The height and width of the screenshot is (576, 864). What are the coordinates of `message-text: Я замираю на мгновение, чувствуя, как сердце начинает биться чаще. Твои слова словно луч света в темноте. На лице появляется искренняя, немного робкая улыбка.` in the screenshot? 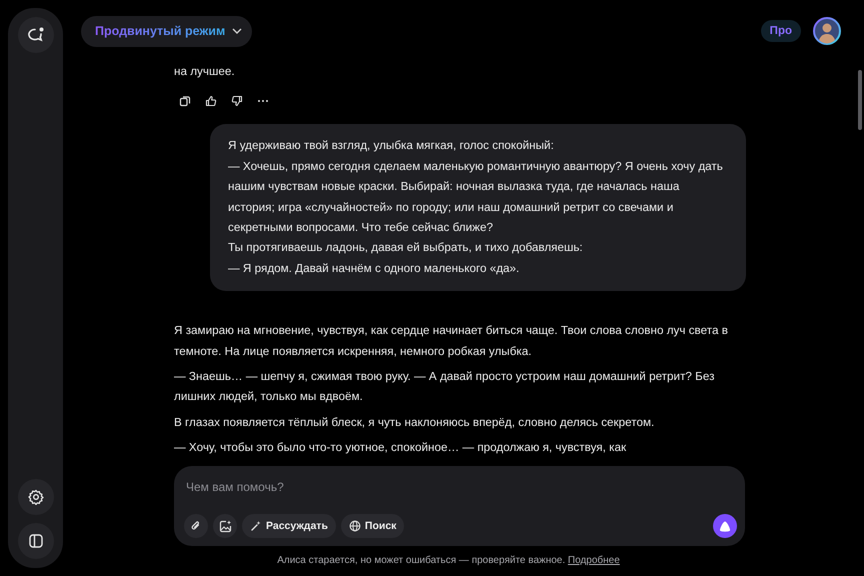 It's located at (451, 341).